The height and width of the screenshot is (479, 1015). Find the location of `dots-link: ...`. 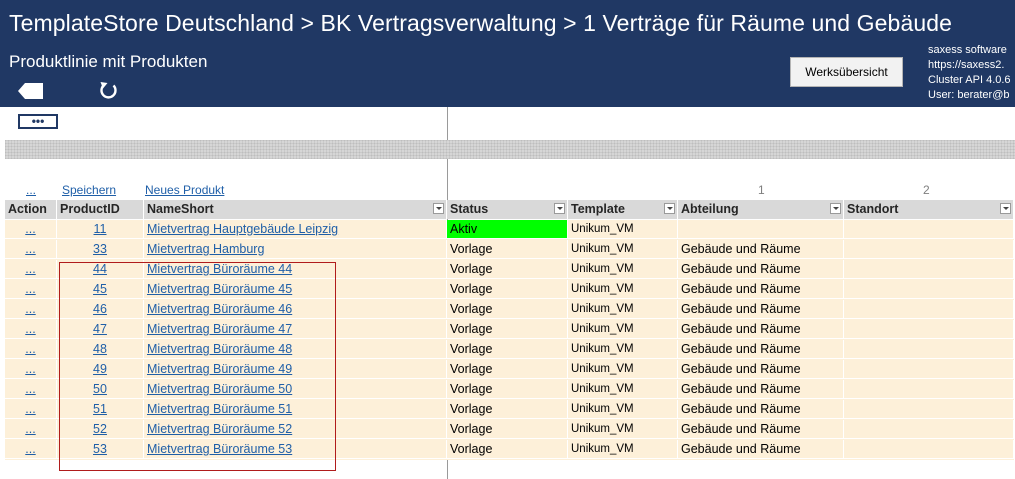

dots-link: ... is located at coordinates (31, 190).